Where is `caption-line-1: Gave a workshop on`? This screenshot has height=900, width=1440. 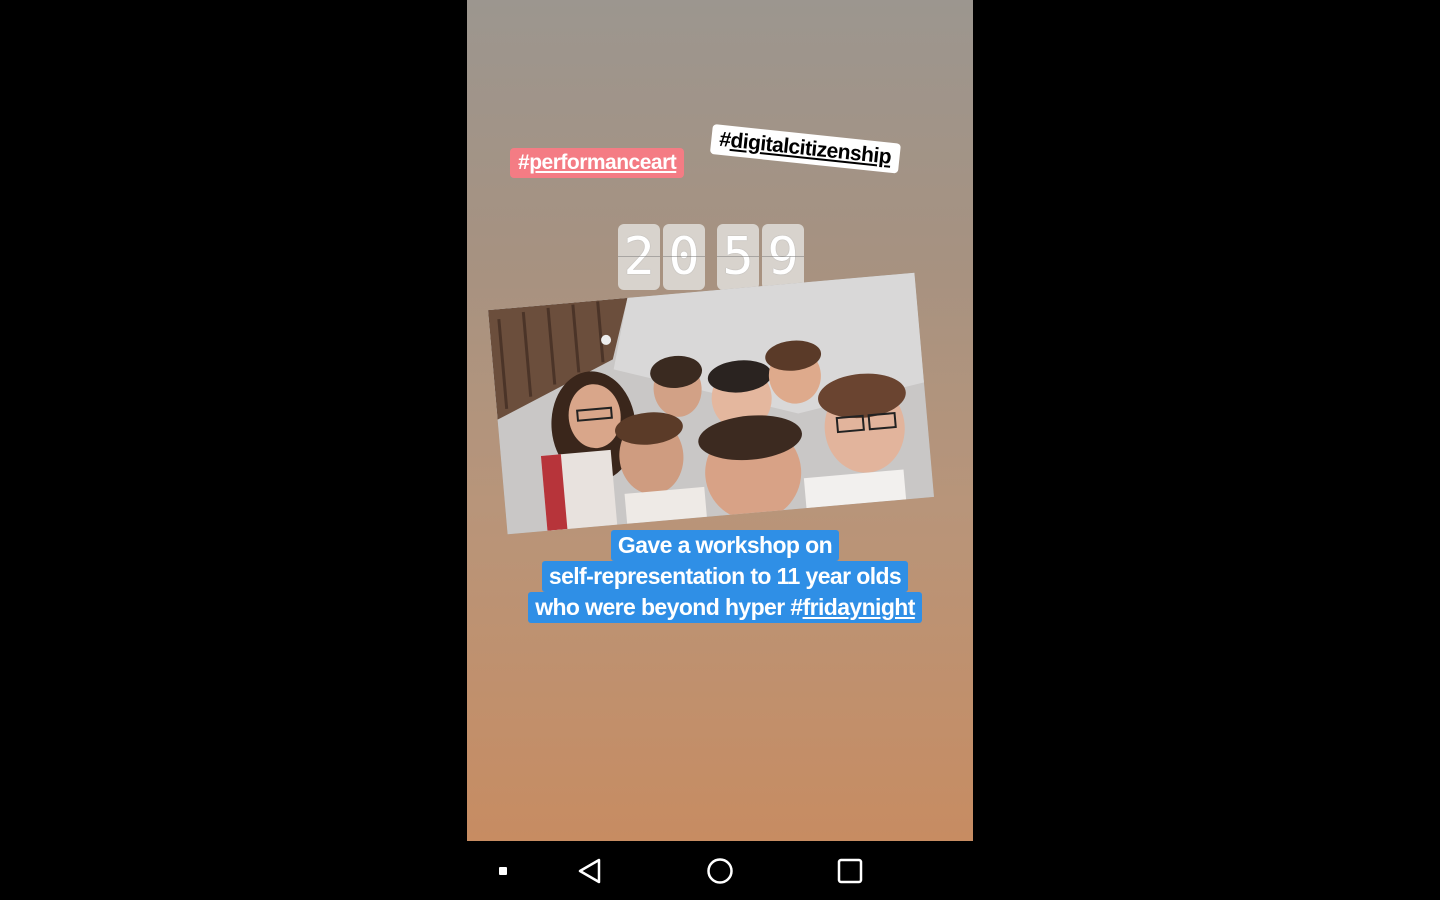 caption-line-1: Gave a workshop on is located at coordinates (725, 545).